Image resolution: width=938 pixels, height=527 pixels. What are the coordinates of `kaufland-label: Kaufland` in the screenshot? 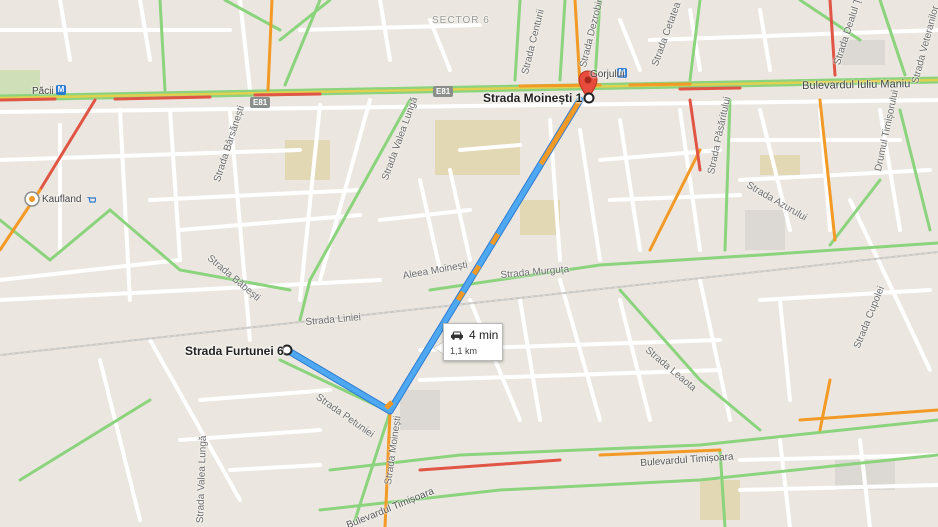 It's located at (62, 199).